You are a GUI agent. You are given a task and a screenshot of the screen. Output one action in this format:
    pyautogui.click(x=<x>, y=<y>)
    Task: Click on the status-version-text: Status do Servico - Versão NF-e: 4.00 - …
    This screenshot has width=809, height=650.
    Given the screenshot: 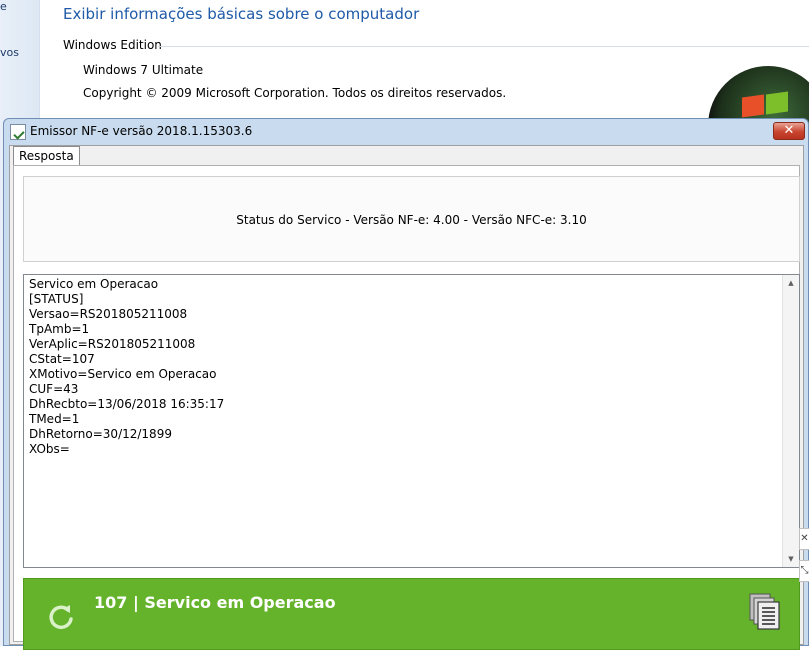 What is the action you would take?
    pyautogui.click(x=411, y=220)
    